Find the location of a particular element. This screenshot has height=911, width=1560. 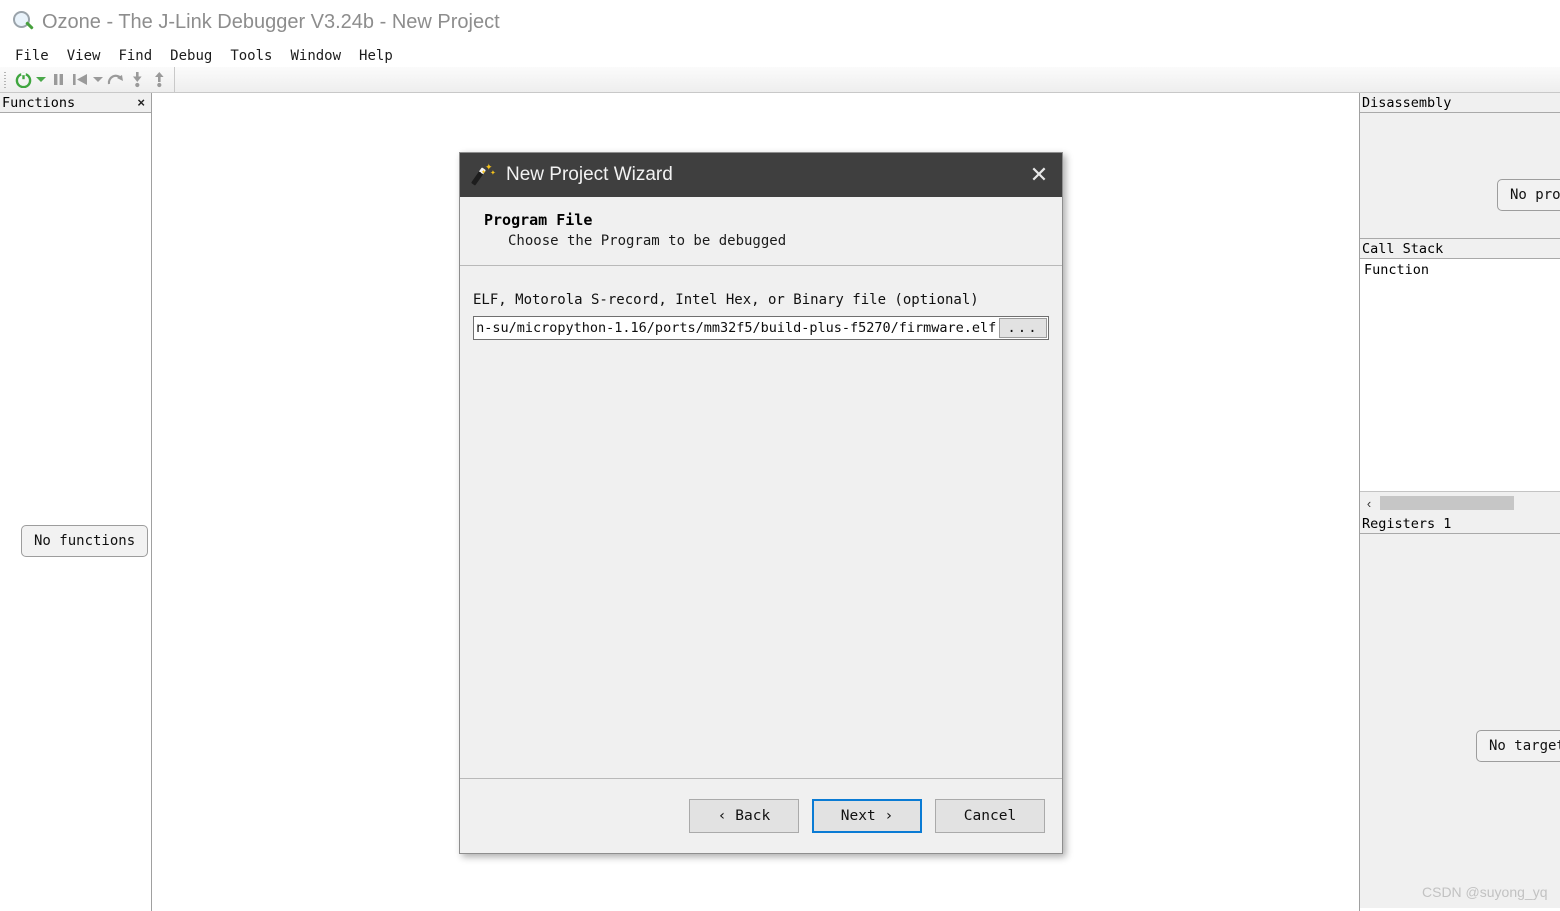

step-out-button is located at coordinates (159, 80).